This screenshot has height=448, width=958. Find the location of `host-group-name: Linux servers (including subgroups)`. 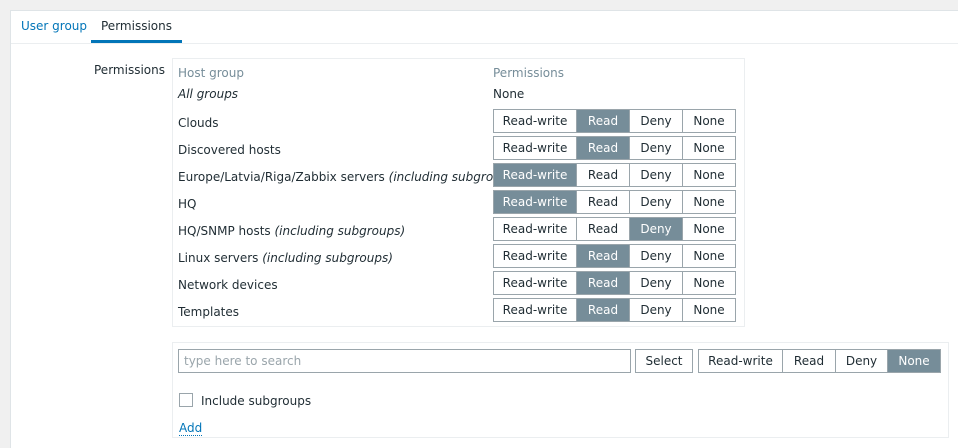

host-group-name: Linux servers (including subgroups) is located at coordinates (285, 258).